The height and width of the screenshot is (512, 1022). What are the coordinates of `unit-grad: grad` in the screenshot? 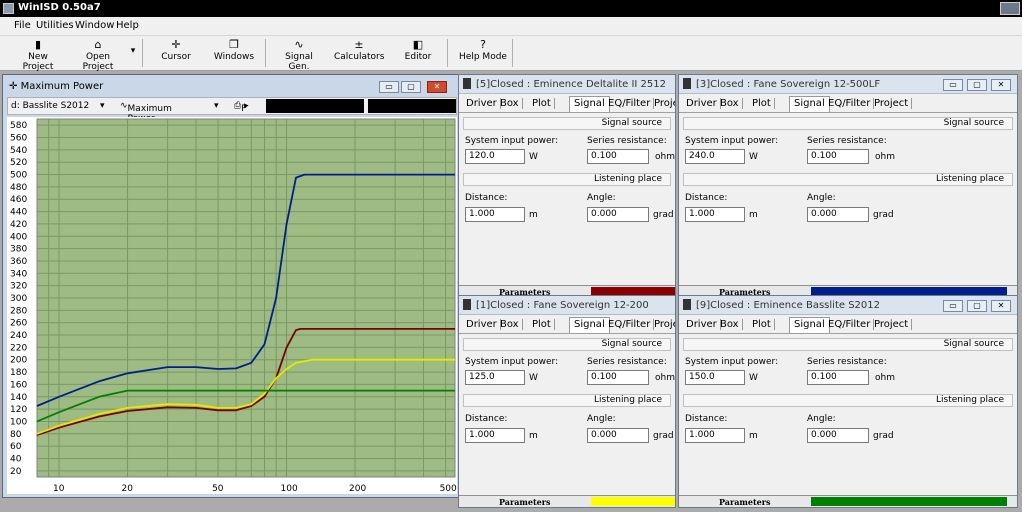 It's located at (883, 436).